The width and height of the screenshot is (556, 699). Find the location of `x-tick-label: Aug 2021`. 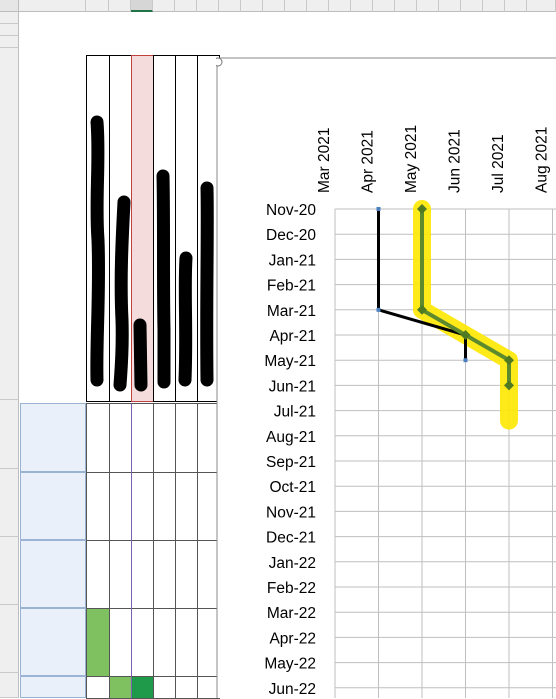

x-tick-label: Aug 2021 is located at coordinates (542, 160).